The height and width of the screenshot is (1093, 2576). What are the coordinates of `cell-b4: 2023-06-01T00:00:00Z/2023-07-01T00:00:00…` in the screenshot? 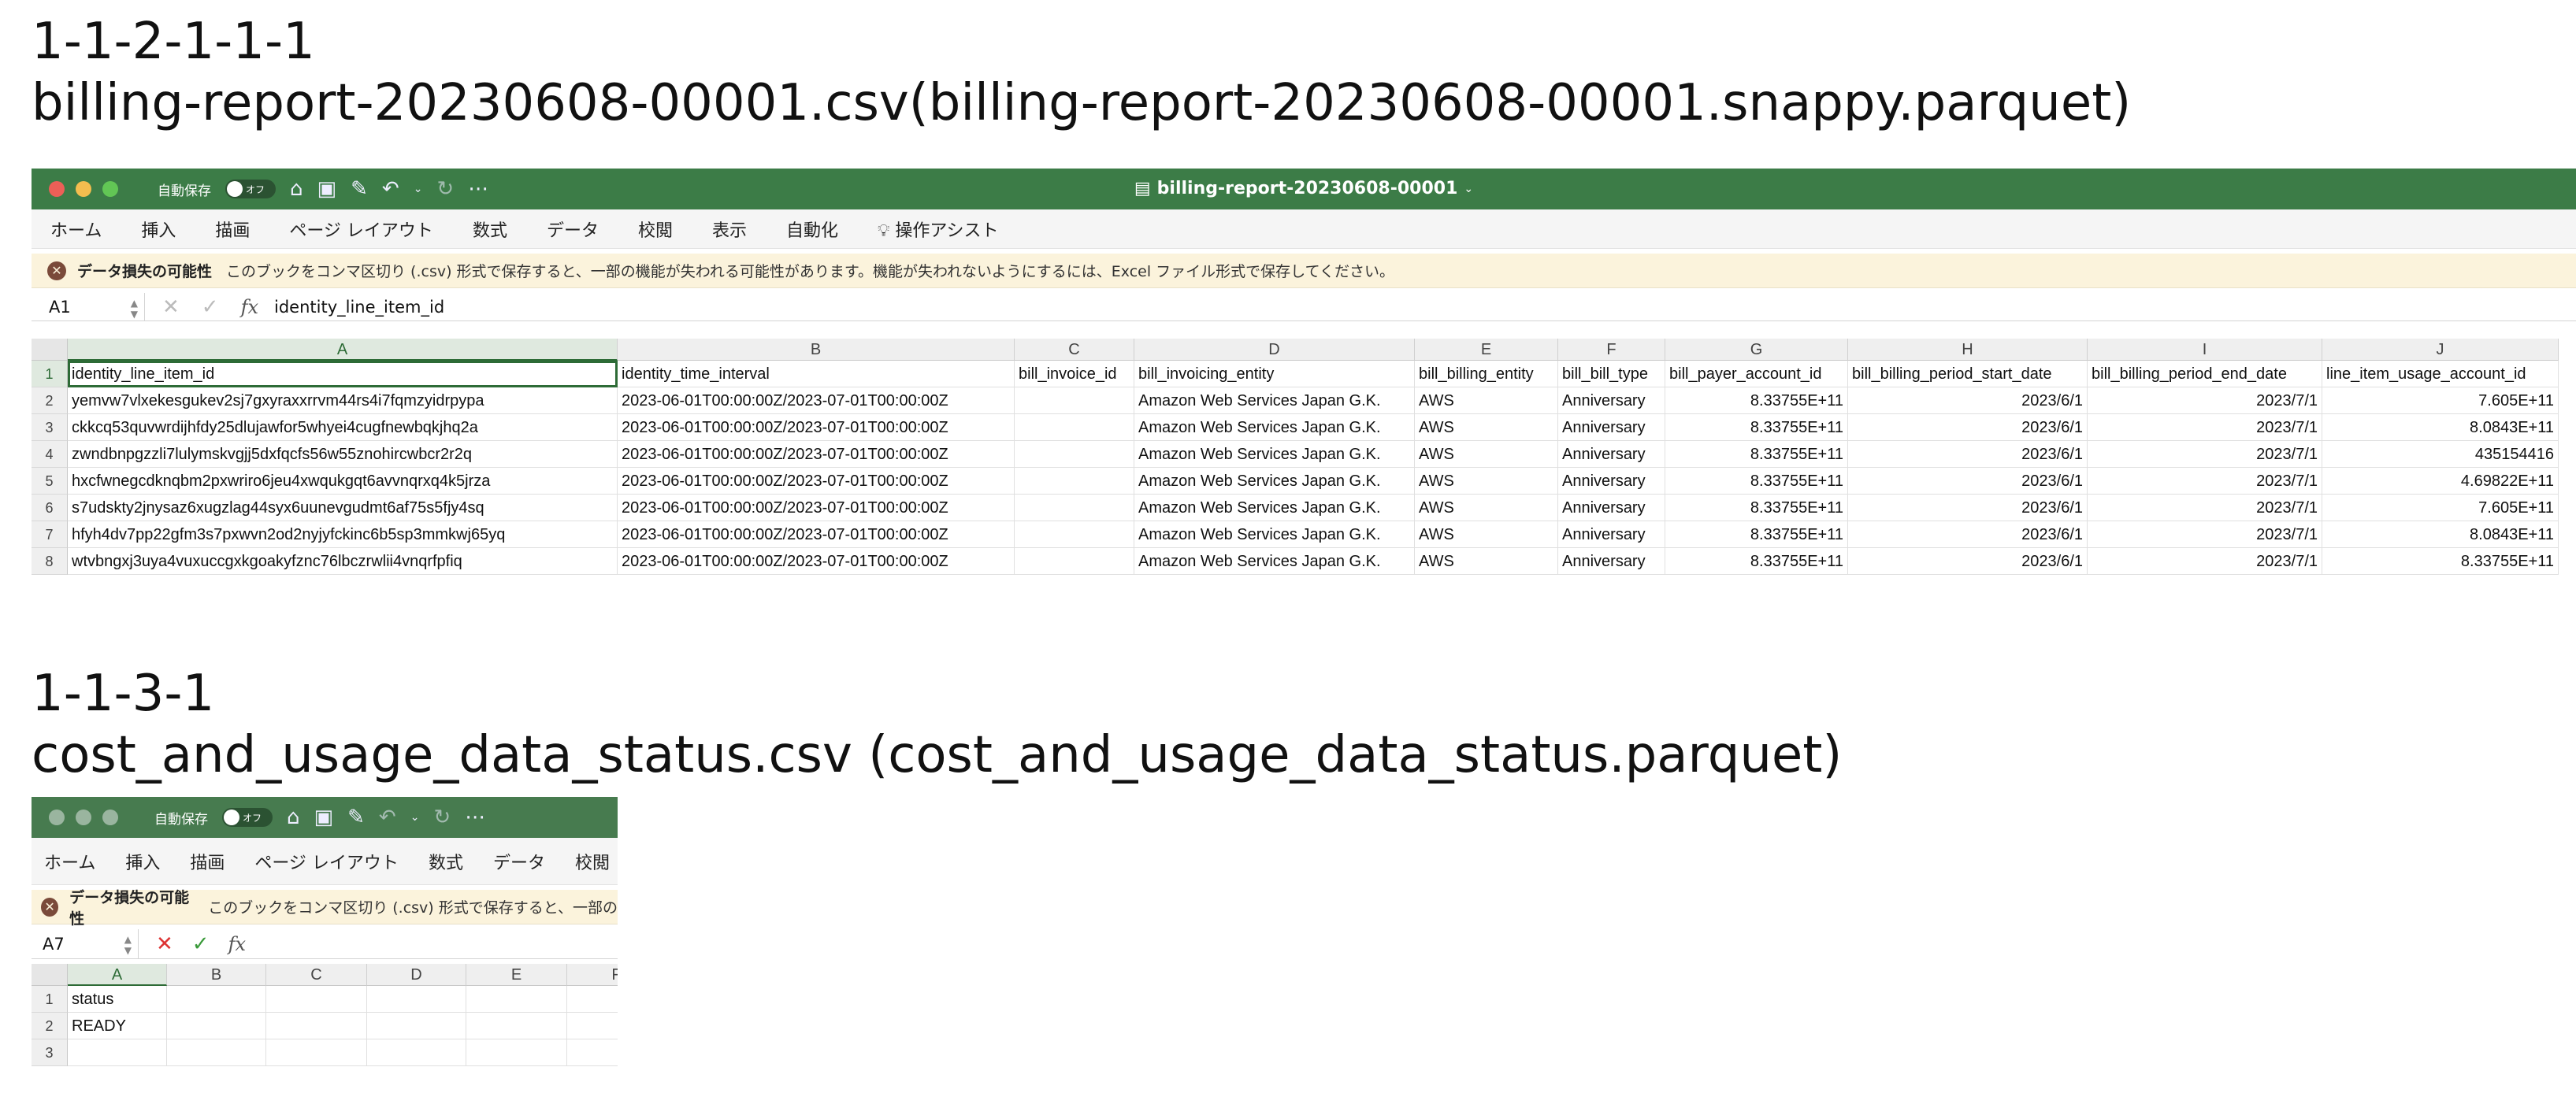 It's located at (816, 454).